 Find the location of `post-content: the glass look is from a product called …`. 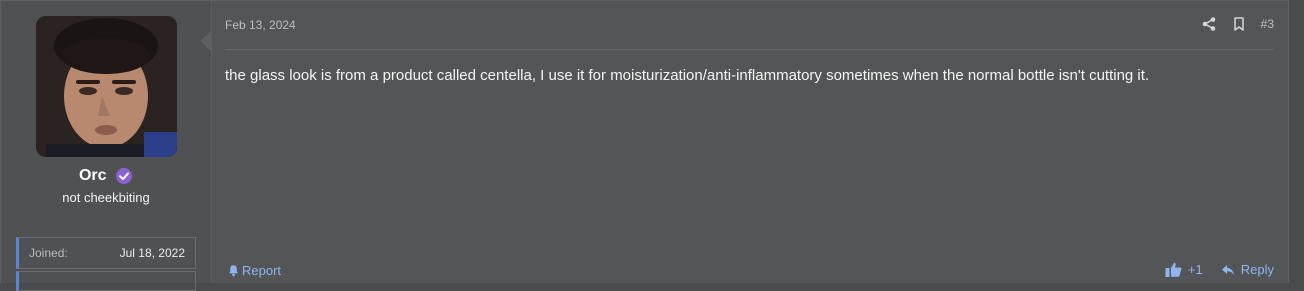

post-content: the glass look is from a product called … is located at coordinates (687, 75).